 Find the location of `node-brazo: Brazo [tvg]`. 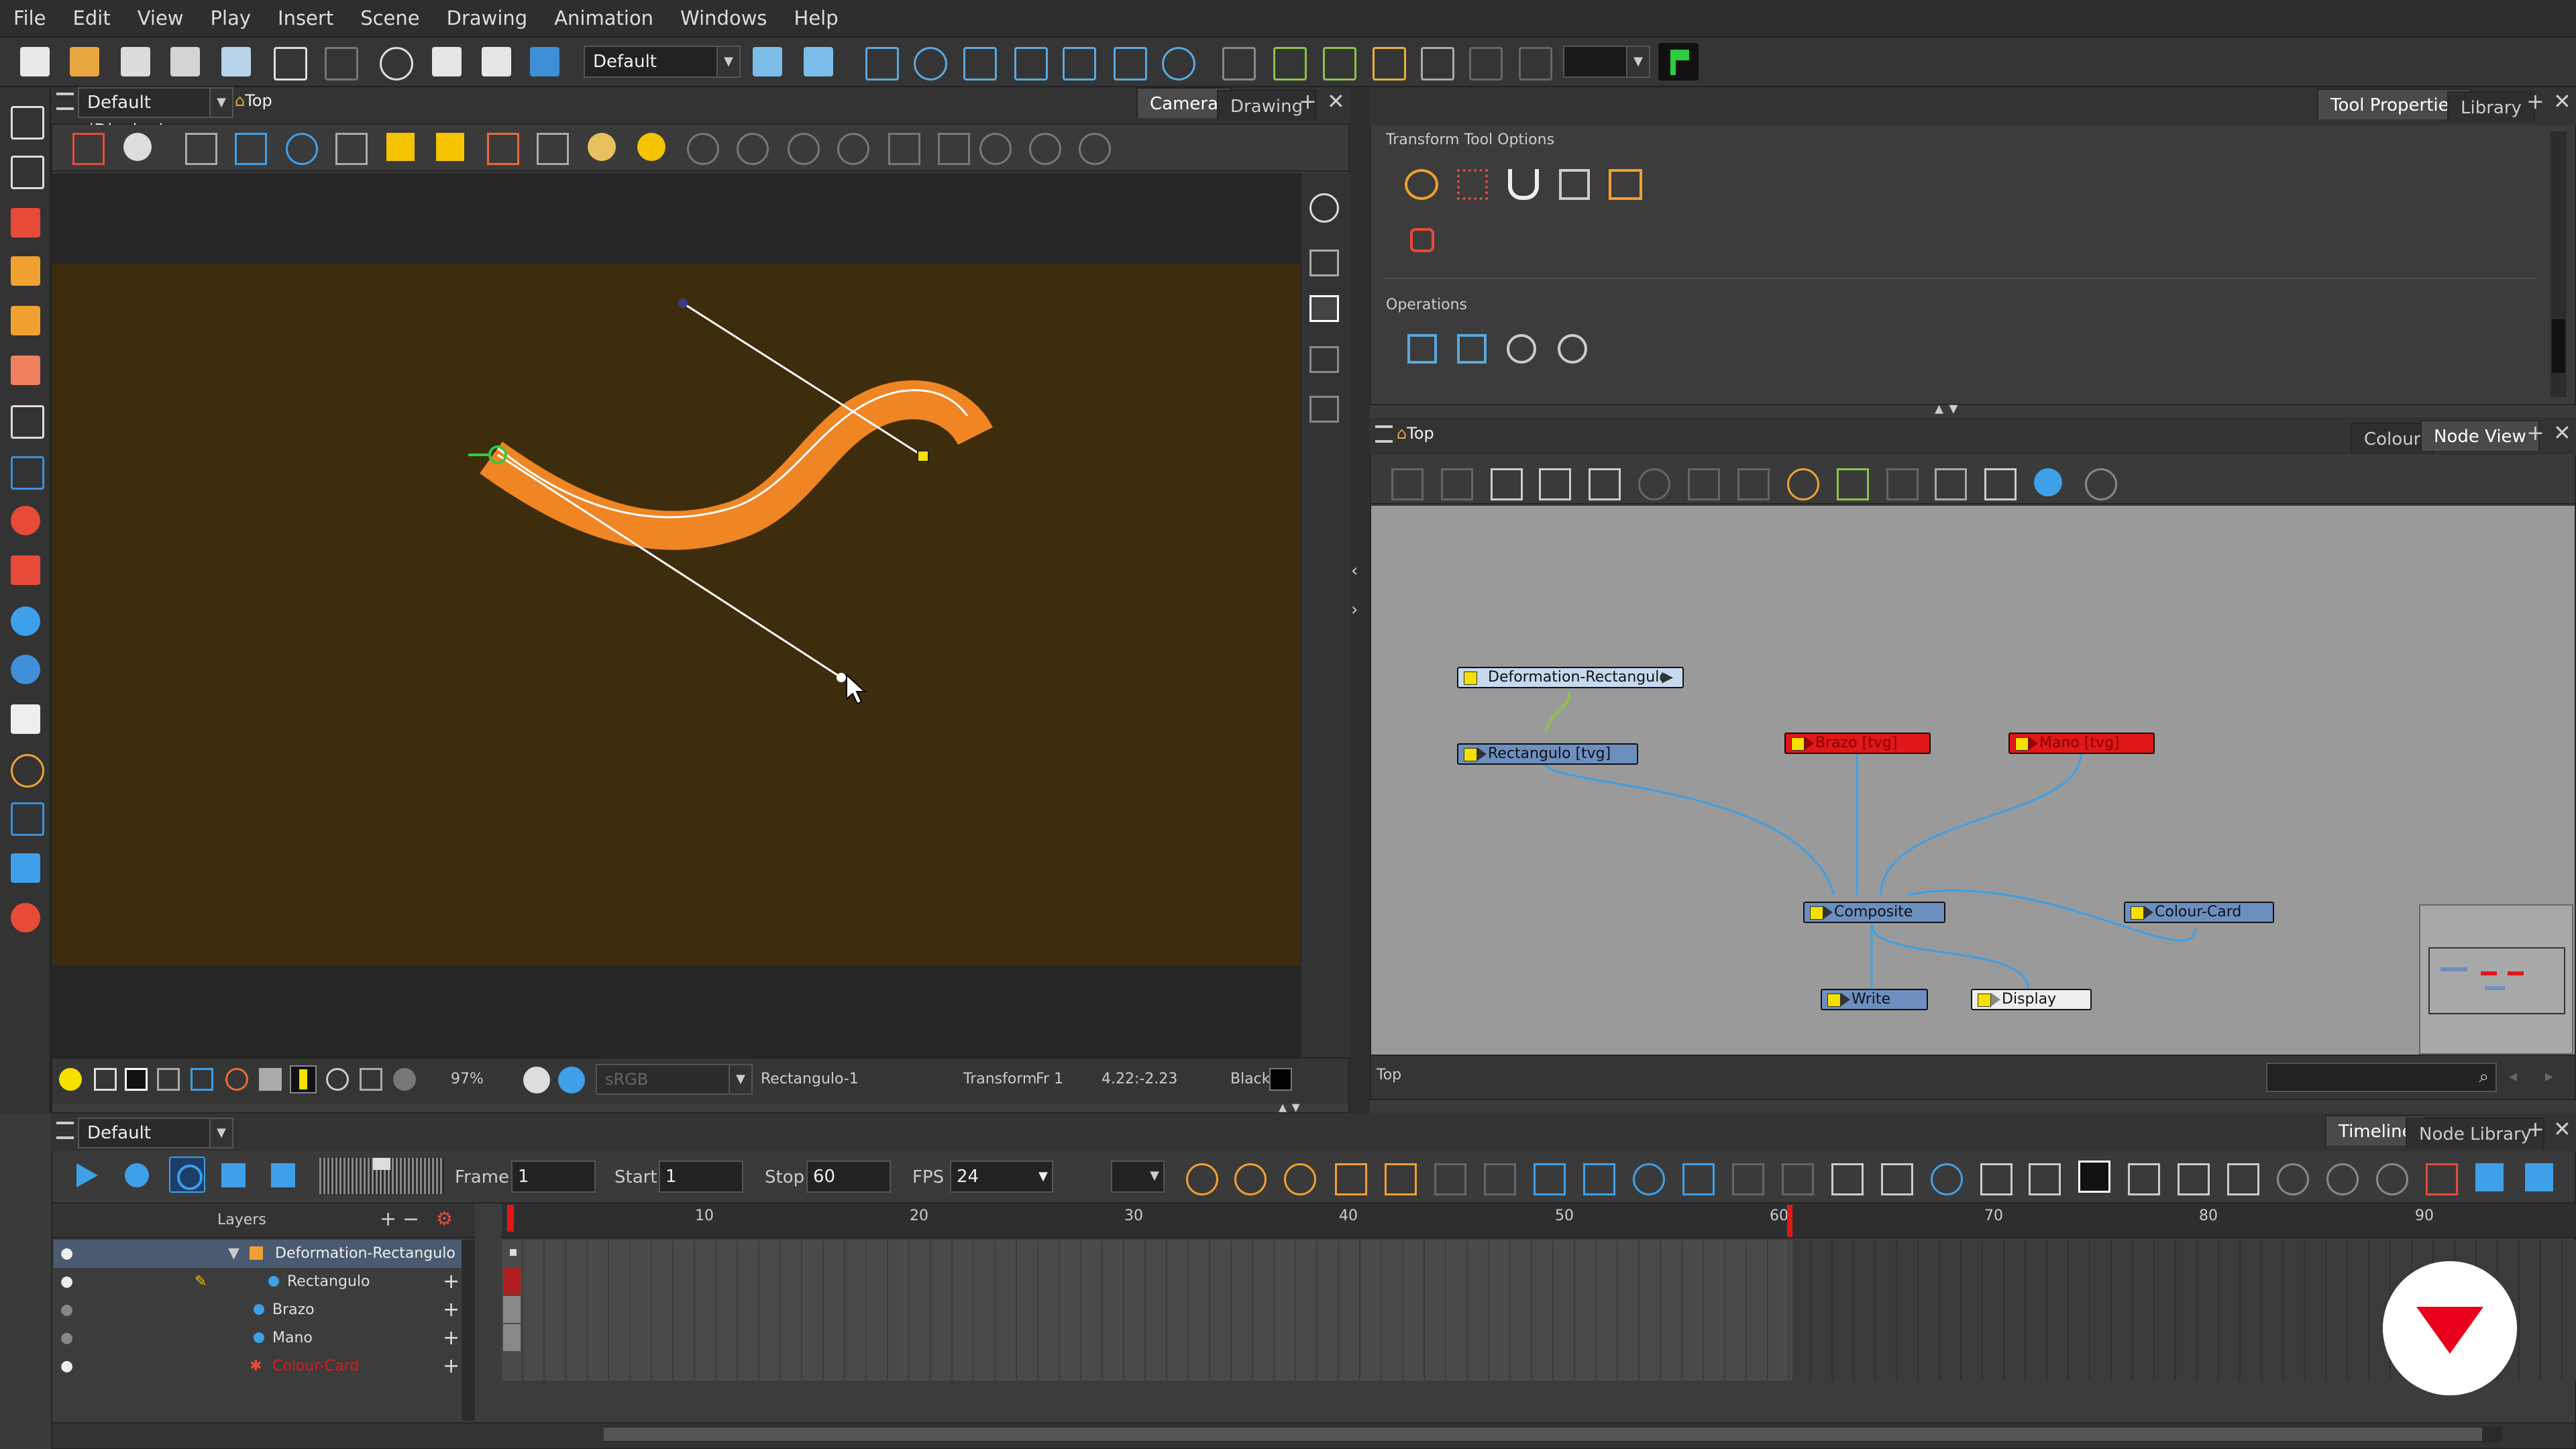

node-brazo: Brazo [tvg] is located at coordinates (1857, 743).